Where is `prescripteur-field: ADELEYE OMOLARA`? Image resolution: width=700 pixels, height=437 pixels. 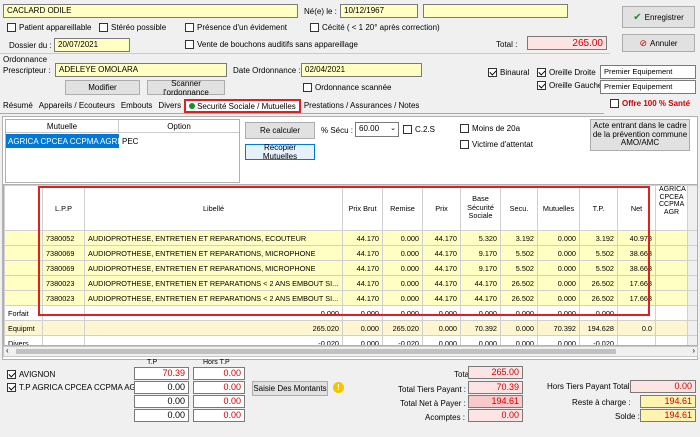 prescripteur-field: ADELEYE OMOLARA is located at coordinates (141, 70).